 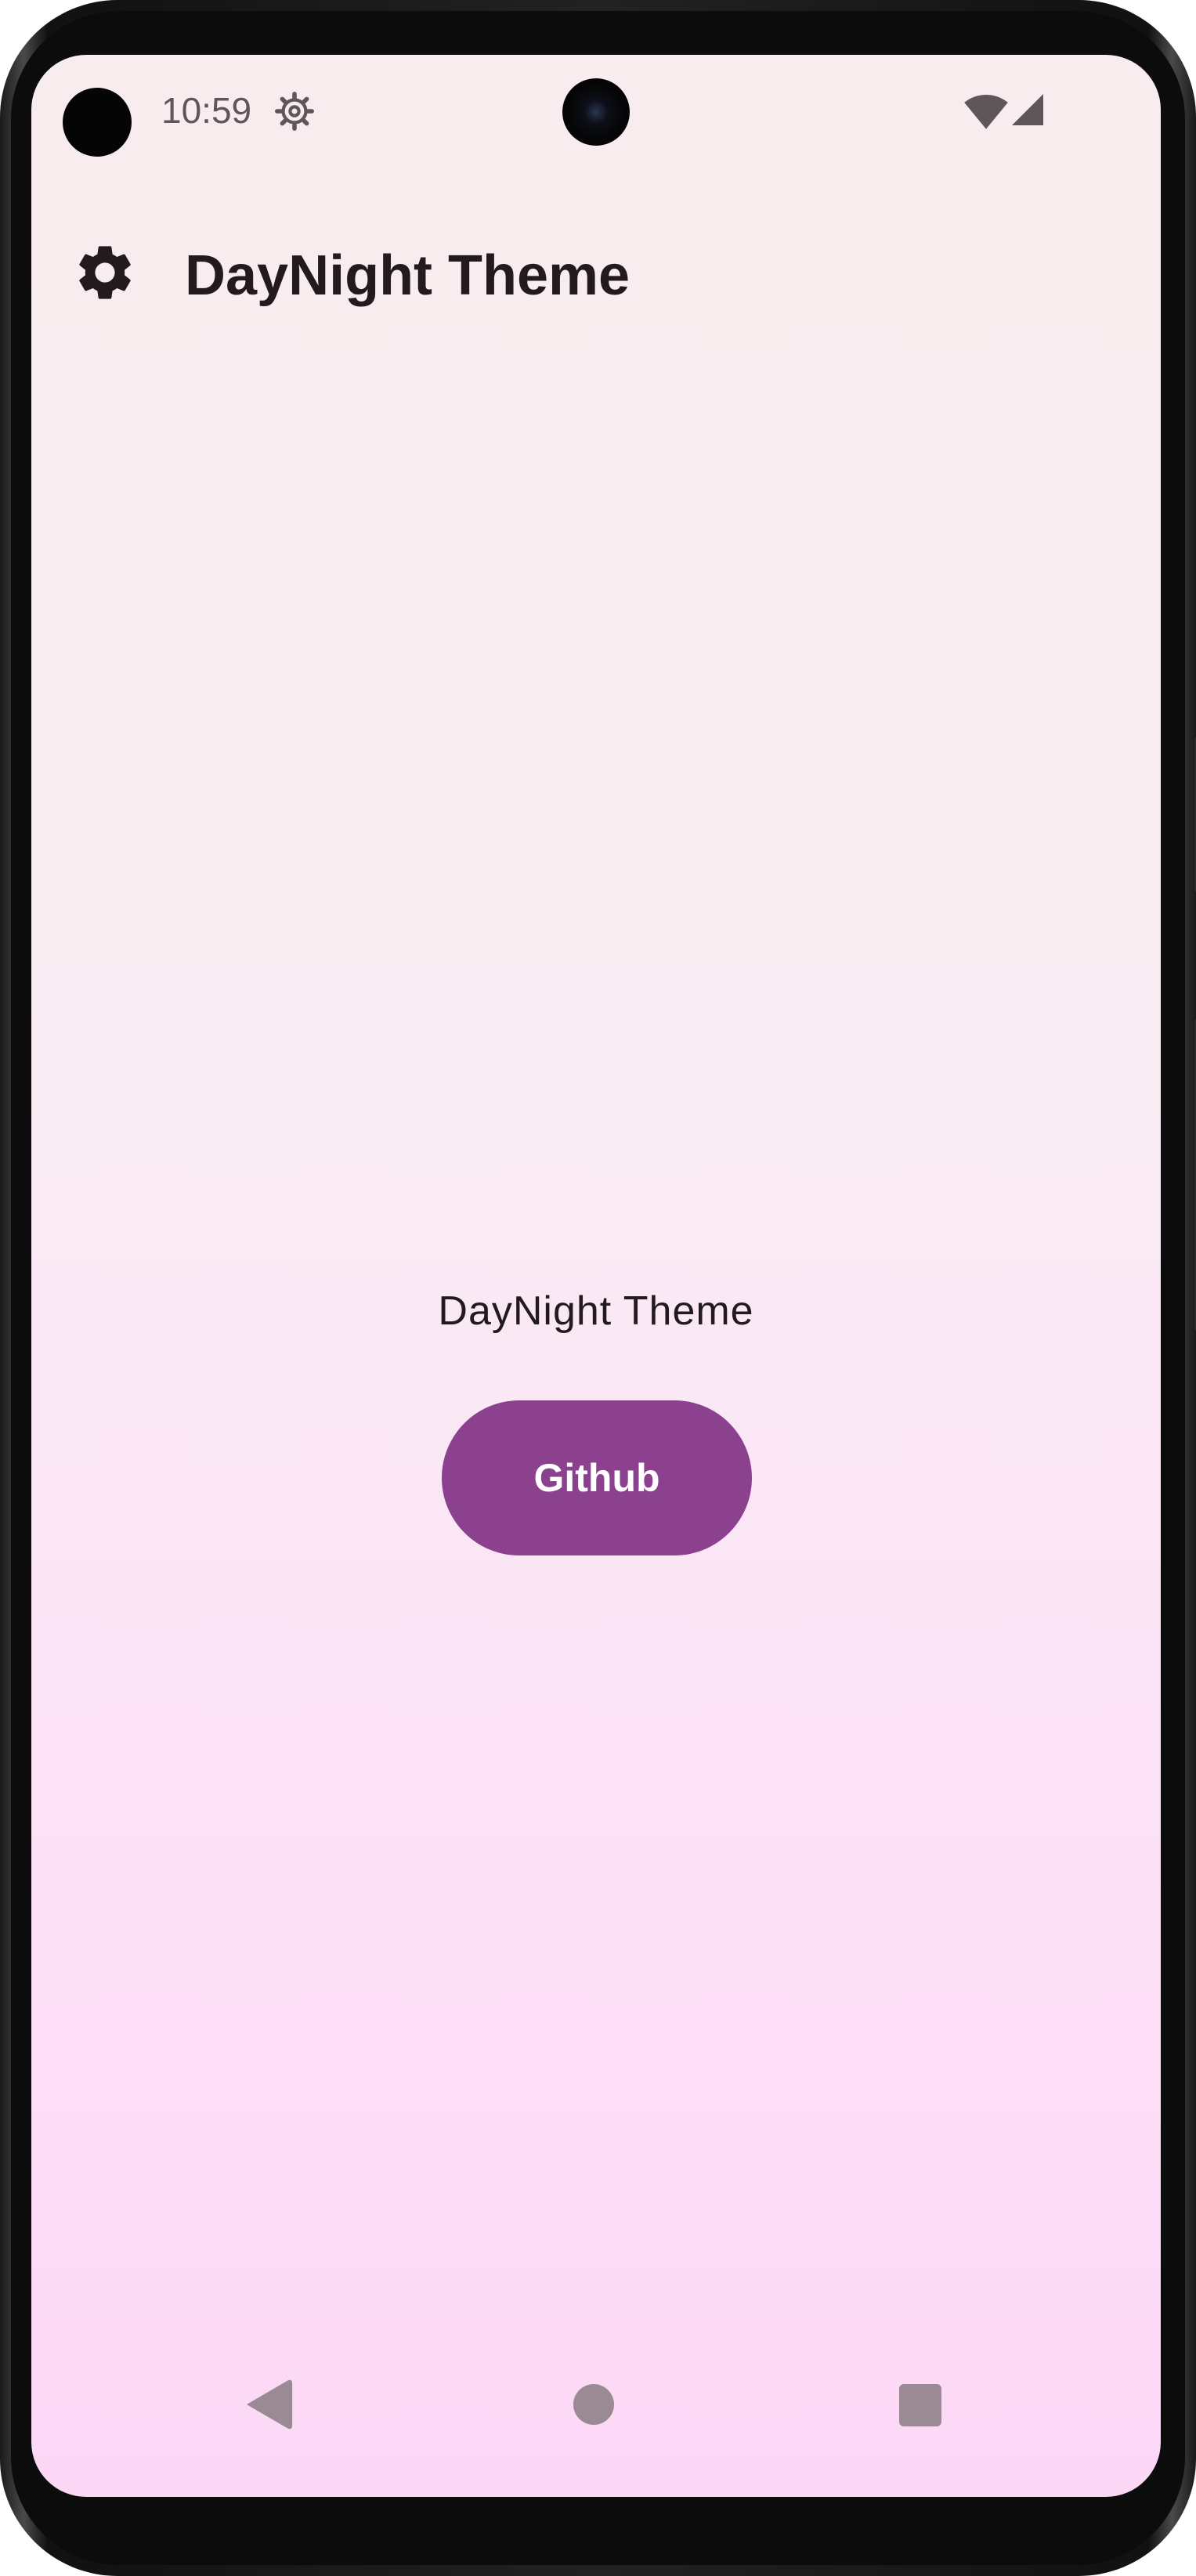 What do you see at coordinates (597, 1477) in the screenshot?
I see `github-button: Github` at bounding box center [597, 1477].